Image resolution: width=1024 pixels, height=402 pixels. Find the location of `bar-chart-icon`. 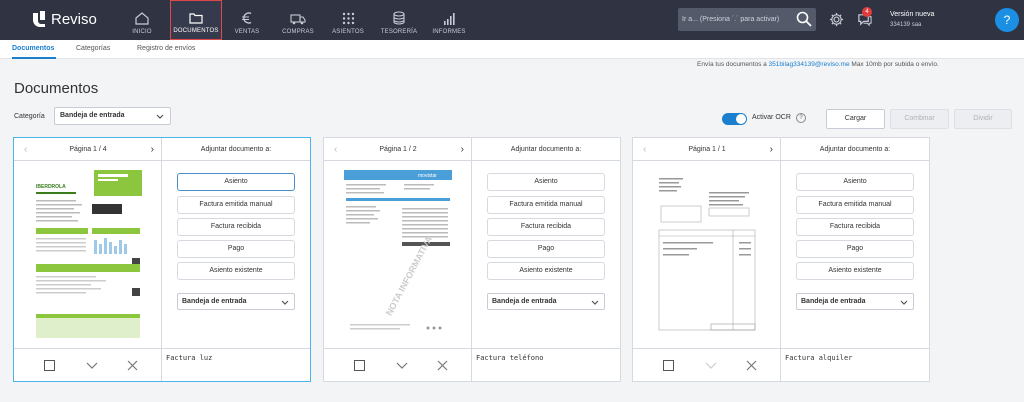

bar-chart-icon is located at coordinates (449, 19).